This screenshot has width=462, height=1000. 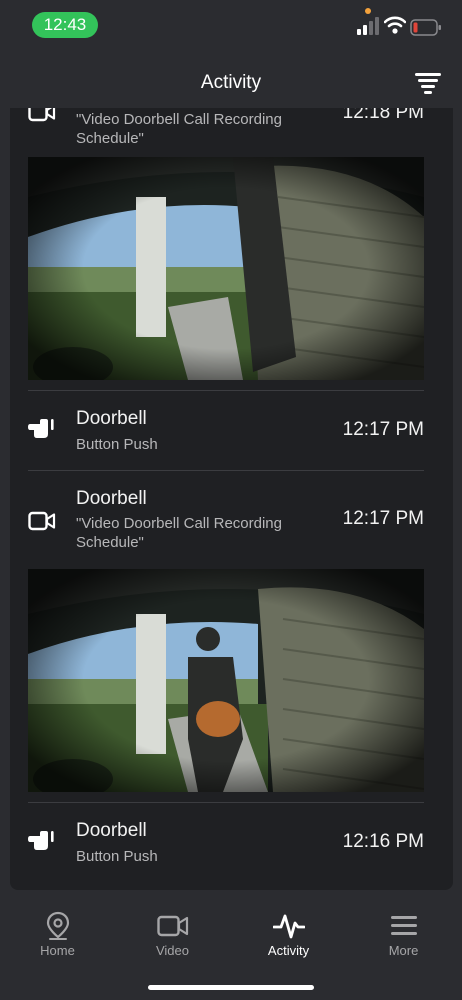 What do you see at coordinates (57, 950) in the screenshot?
I see `tab-label: Home` at bounding box center [57, 950].